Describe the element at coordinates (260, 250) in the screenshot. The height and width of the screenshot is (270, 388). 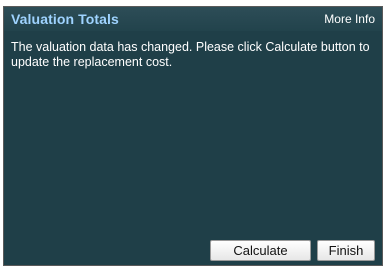
I see `calculate-button: Calculate` at that location.